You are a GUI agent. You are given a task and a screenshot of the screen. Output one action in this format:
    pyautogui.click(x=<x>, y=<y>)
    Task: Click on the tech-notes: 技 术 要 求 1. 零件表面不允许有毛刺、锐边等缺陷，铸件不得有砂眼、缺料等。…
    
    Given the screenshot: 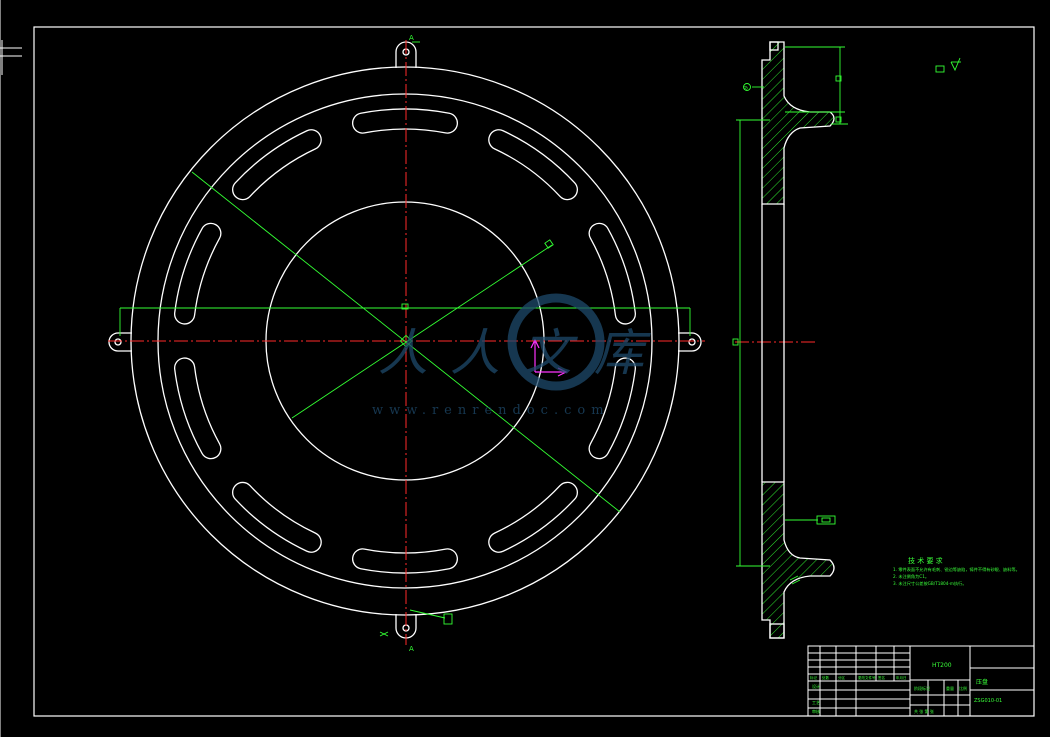 What is the action you would take?
    pyautogui.click(x=956, y=571)
    